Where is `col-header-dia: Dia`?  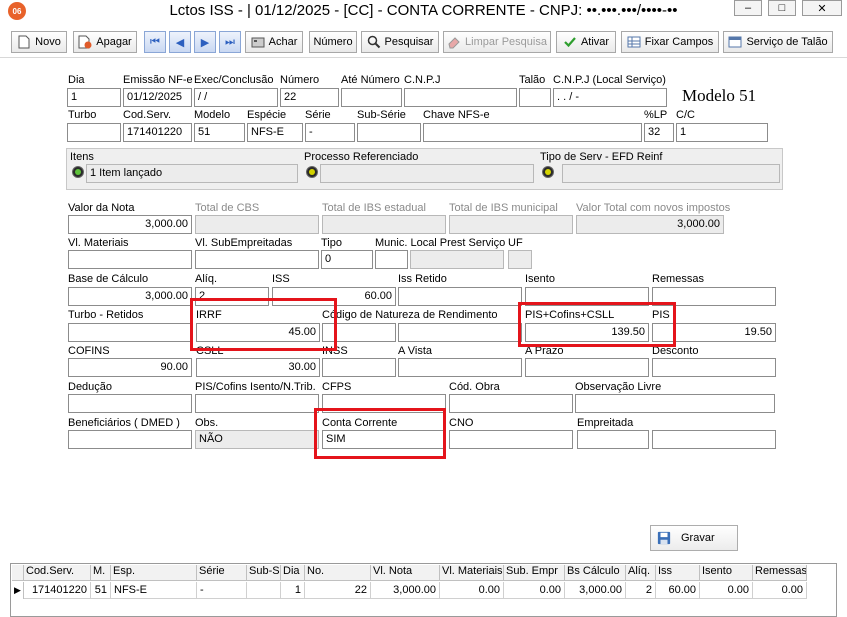 col-header-dia: Dia is located at coordinates (293, 573).